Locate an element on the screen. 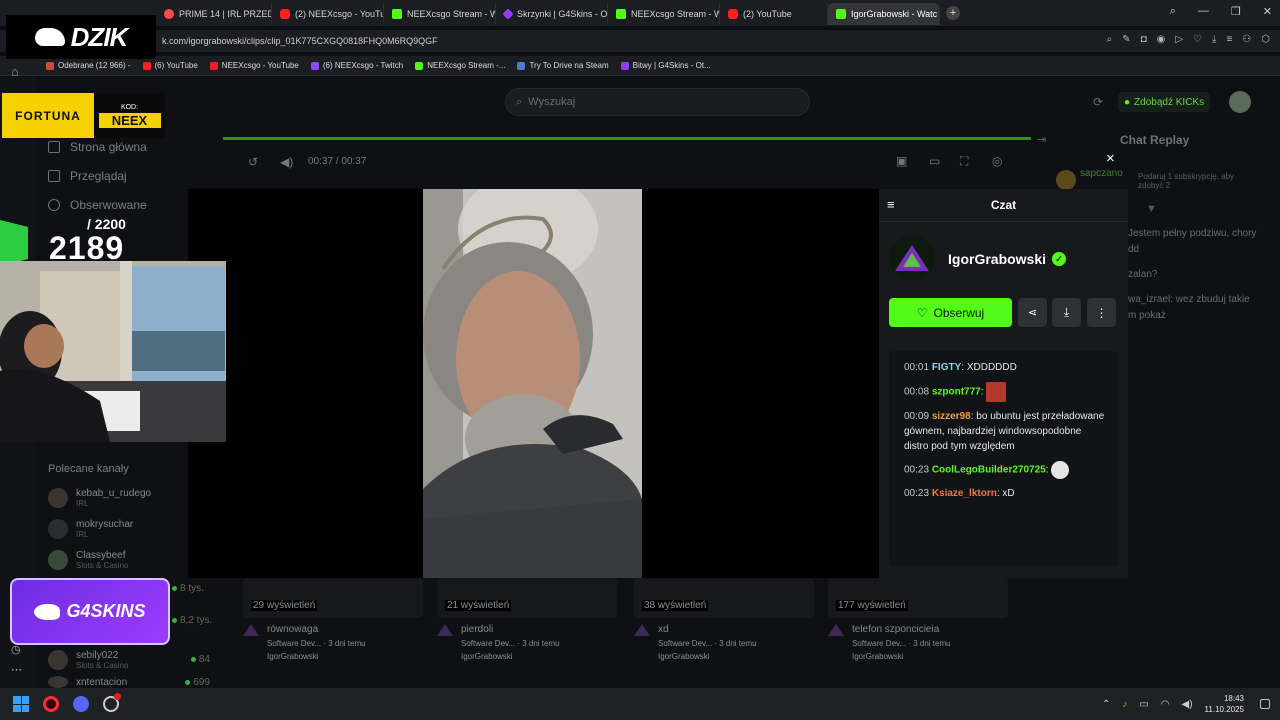  nav-label: Obserwowane is located at coordinates (108, 204).